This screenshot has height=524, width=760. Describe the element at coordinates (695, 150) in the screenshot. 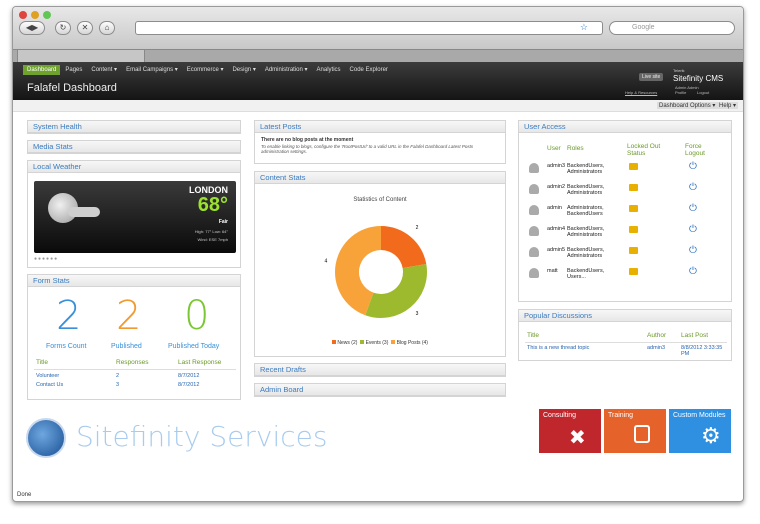

I see `col-force-logout: Force Logout` at that location.